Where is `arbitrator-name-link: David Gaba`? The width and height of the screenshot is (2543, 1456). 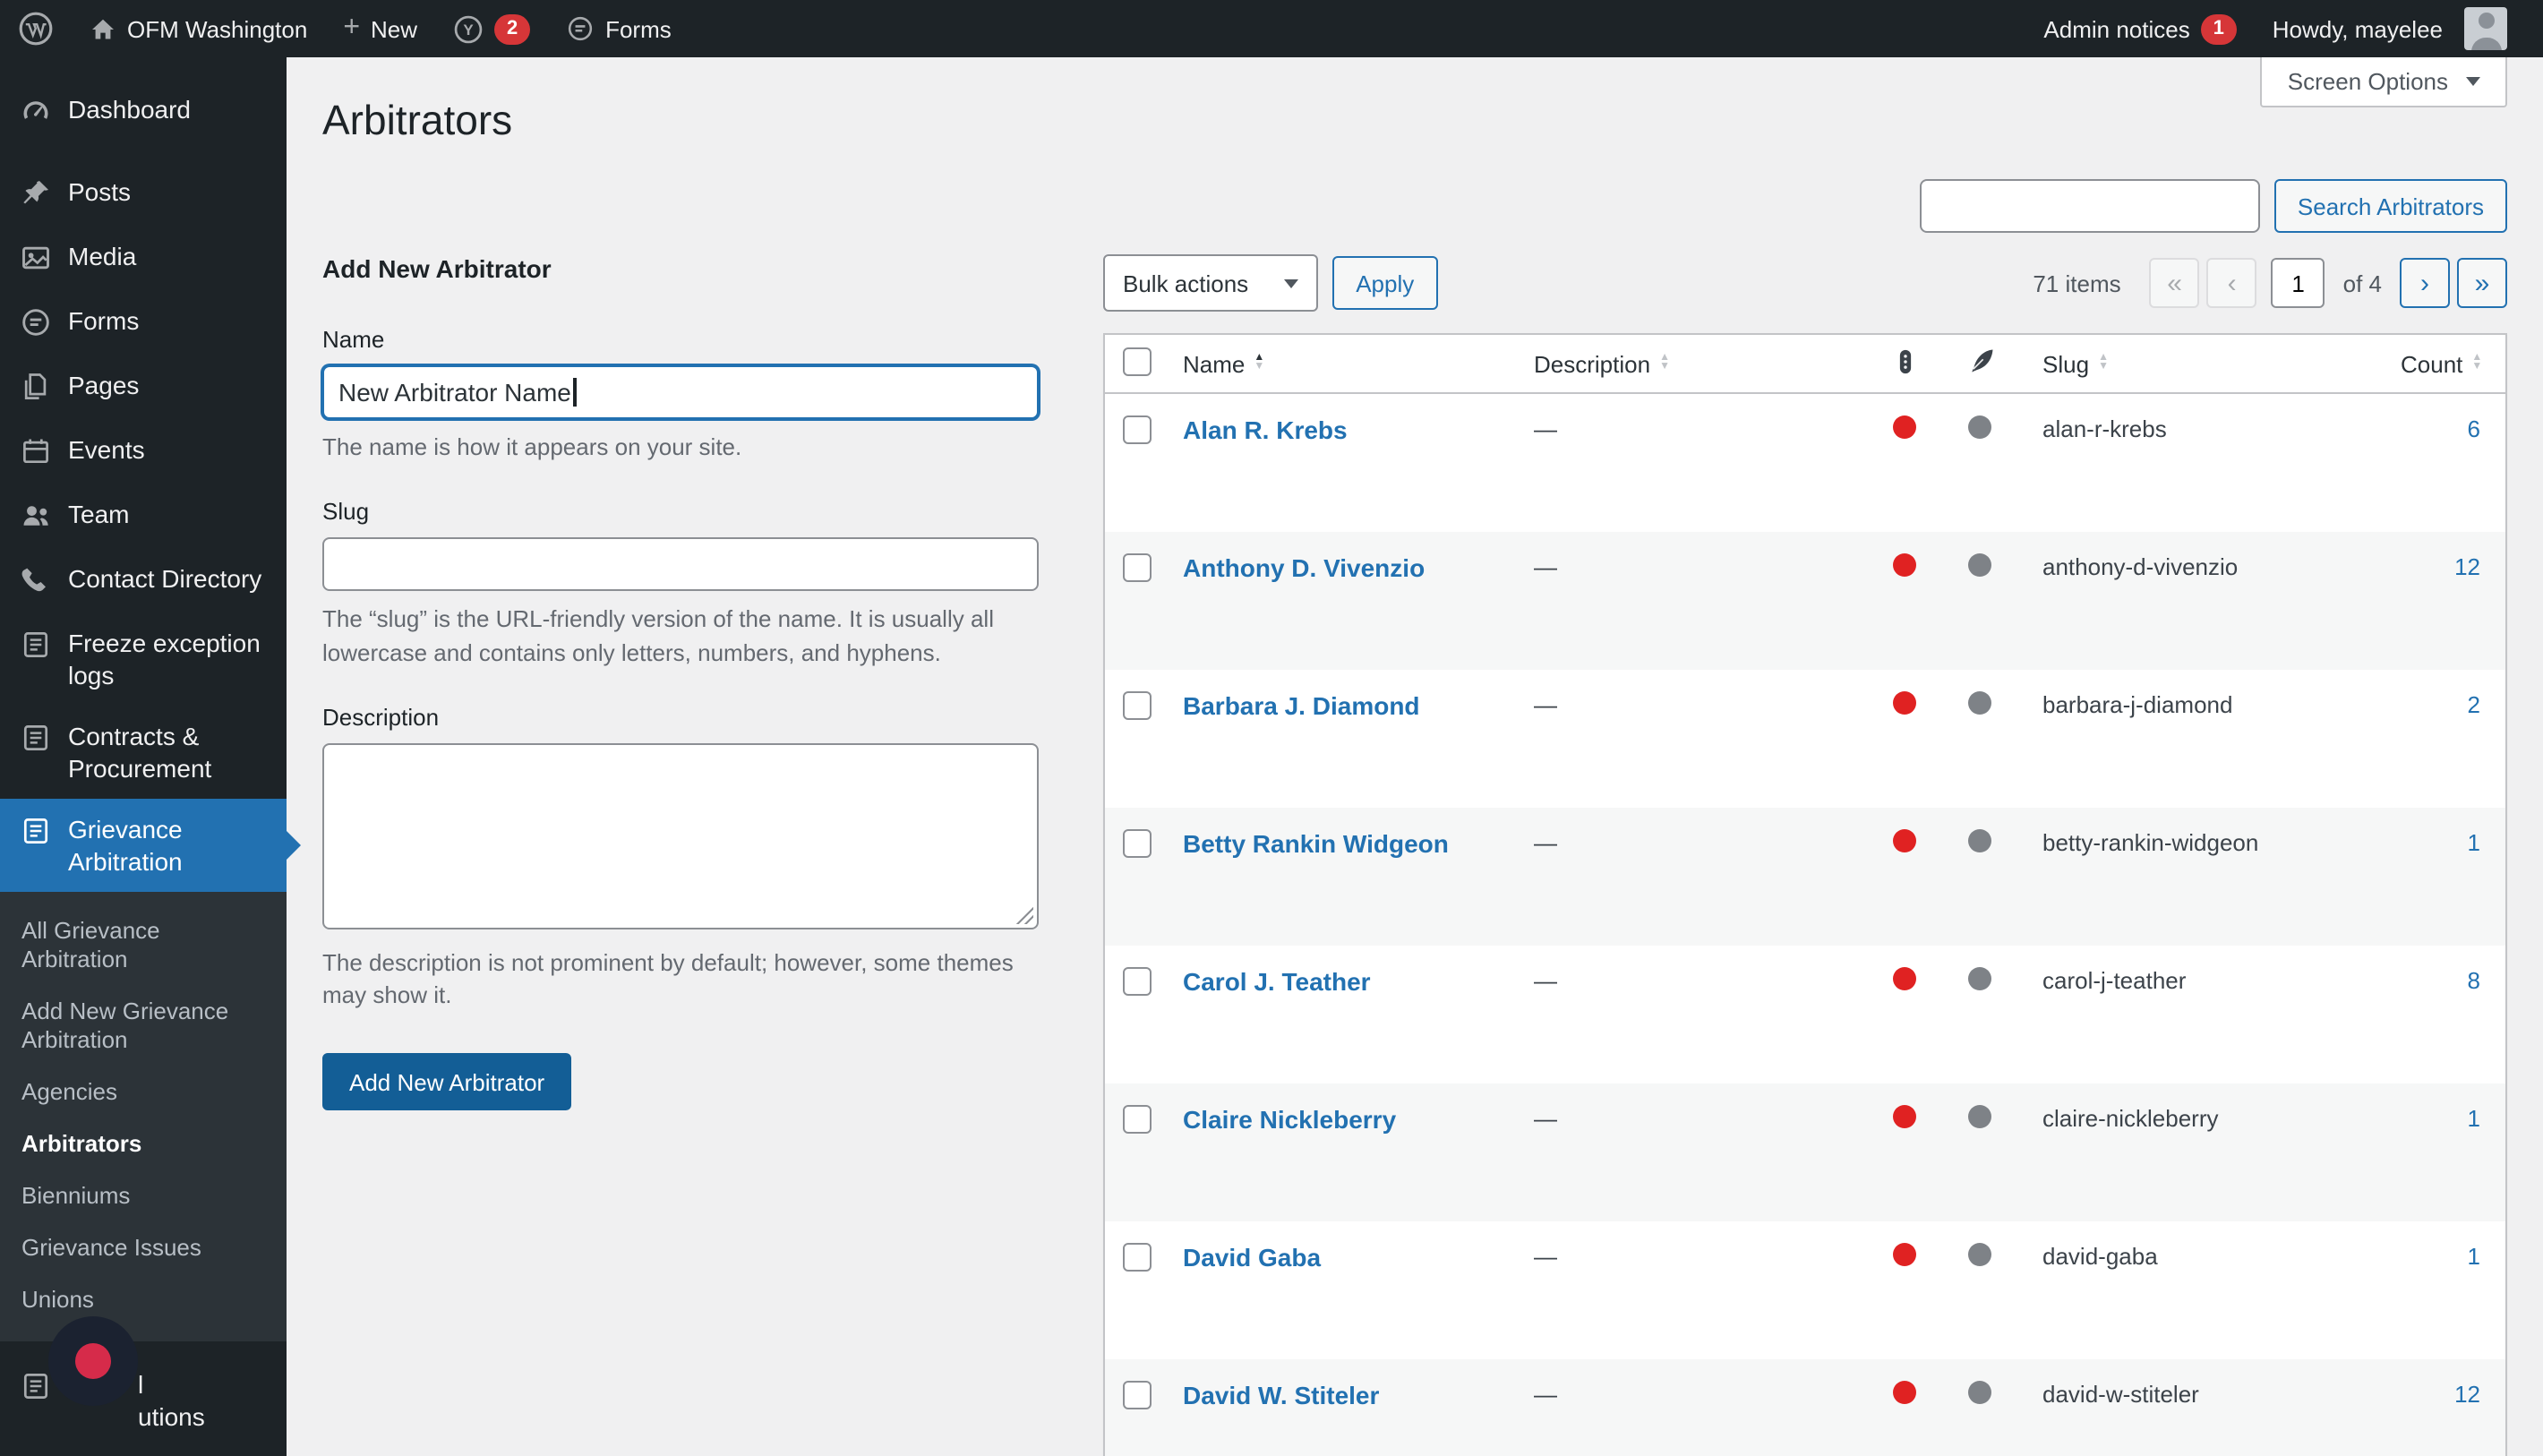 arbitrator-name-link: David Gaba is located at coordinates (1252, 1256).